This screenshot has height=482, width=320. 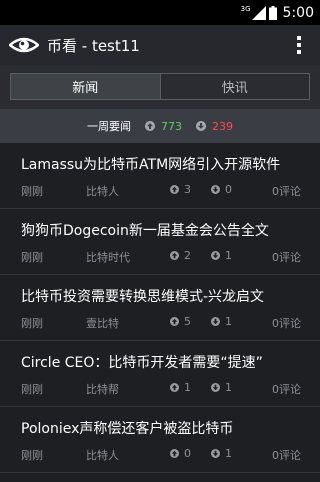 What do you see at coordinates (161, 257) in the screenshot?
I see `article-meta: 刚刚 比特时代 2 1 0评论` at bounding box center [161, 257].